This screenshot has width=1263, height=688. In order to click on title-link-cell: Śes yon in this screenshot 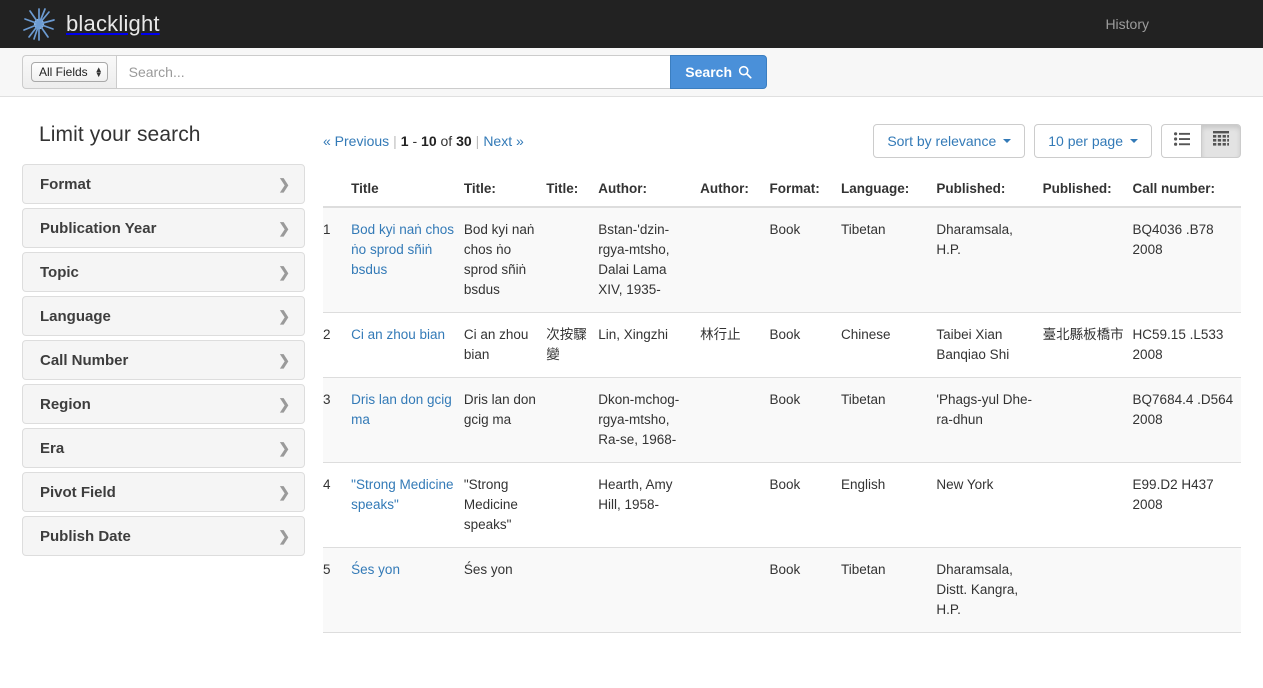, I will do `click(407, 590)`.